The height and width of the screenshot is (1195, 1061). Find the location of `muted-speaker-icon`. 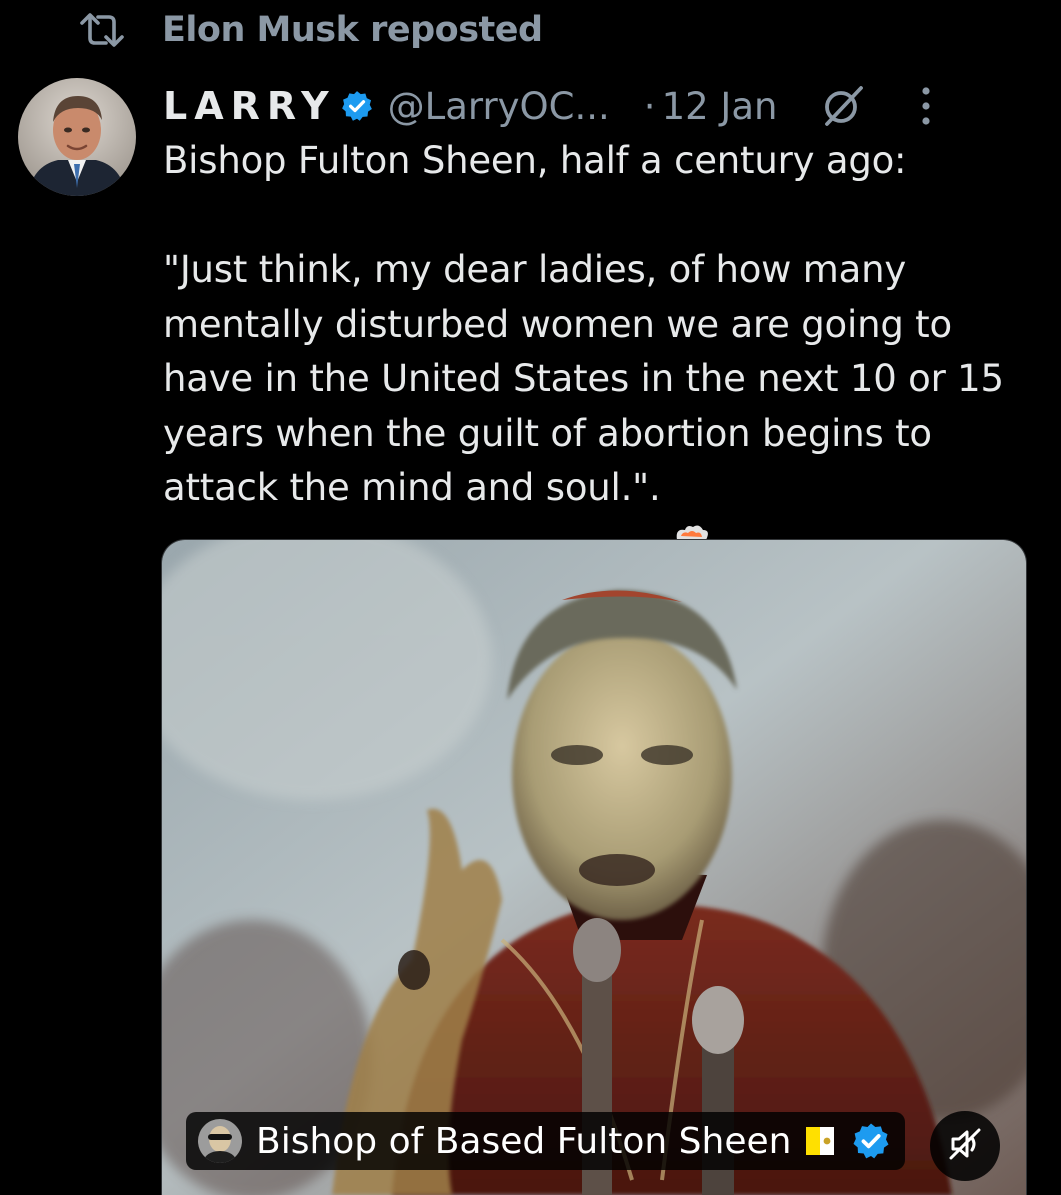

muted-speaker-icon is located at coordinates (965, 1146).